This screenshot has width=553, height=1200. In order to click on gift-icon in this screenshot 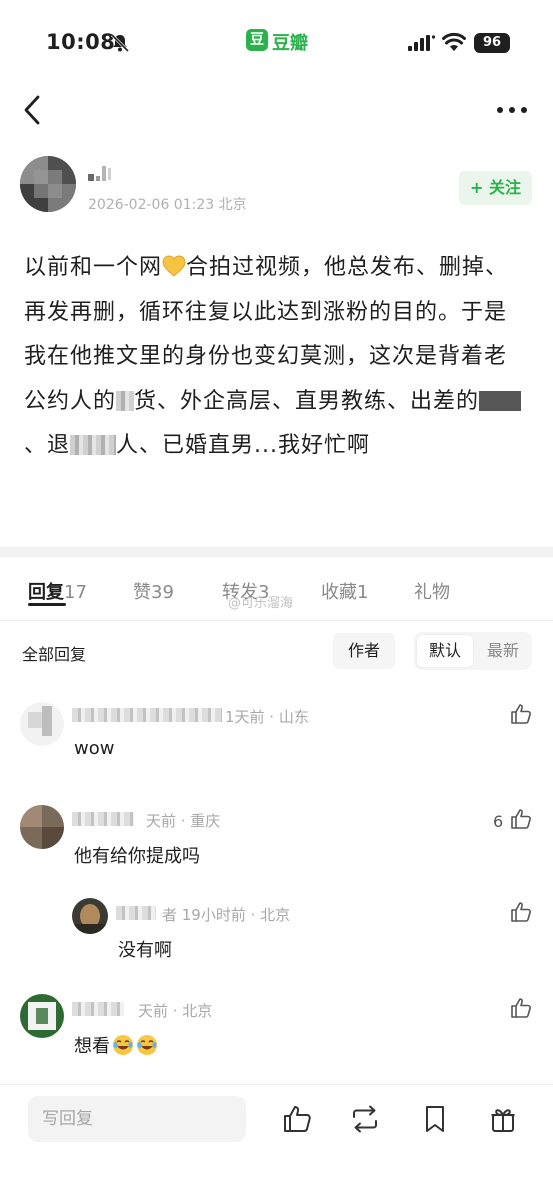, I will do `click(503, 1119)`.